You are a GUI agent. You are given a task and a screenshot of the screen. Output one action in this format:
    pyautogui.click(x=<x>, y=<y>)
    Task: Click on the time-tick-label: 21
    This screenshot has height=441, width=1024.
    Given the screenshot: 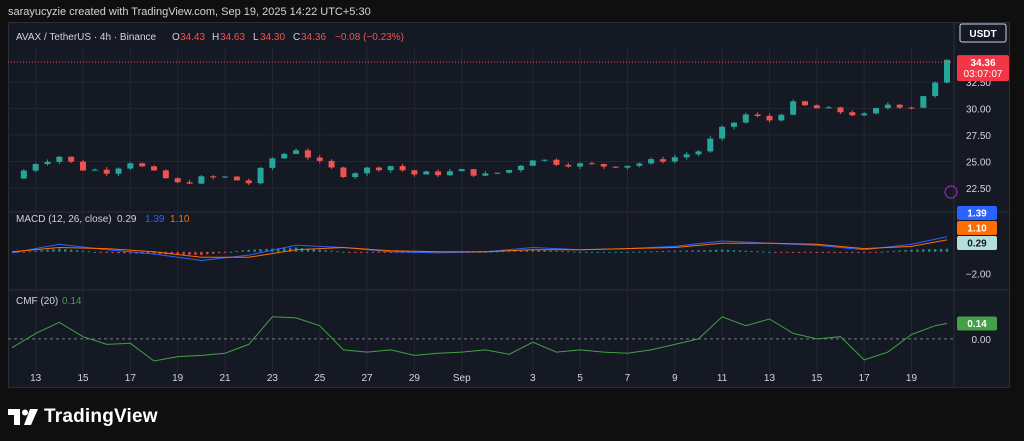 What is the action you would take?
    pyautogui.click(x=225, y=378)
    